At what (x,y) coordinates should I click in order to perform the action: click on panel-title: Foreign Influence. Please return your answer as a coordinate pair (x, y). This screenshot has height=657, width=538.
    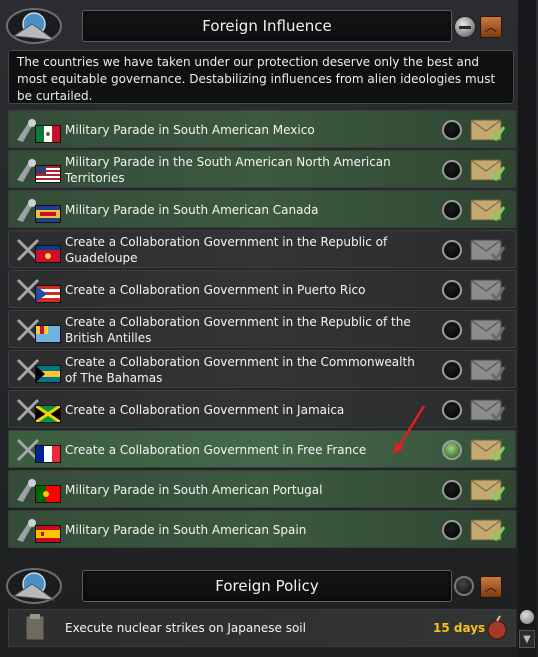
    Looking at the image, I should click on (267, 26).